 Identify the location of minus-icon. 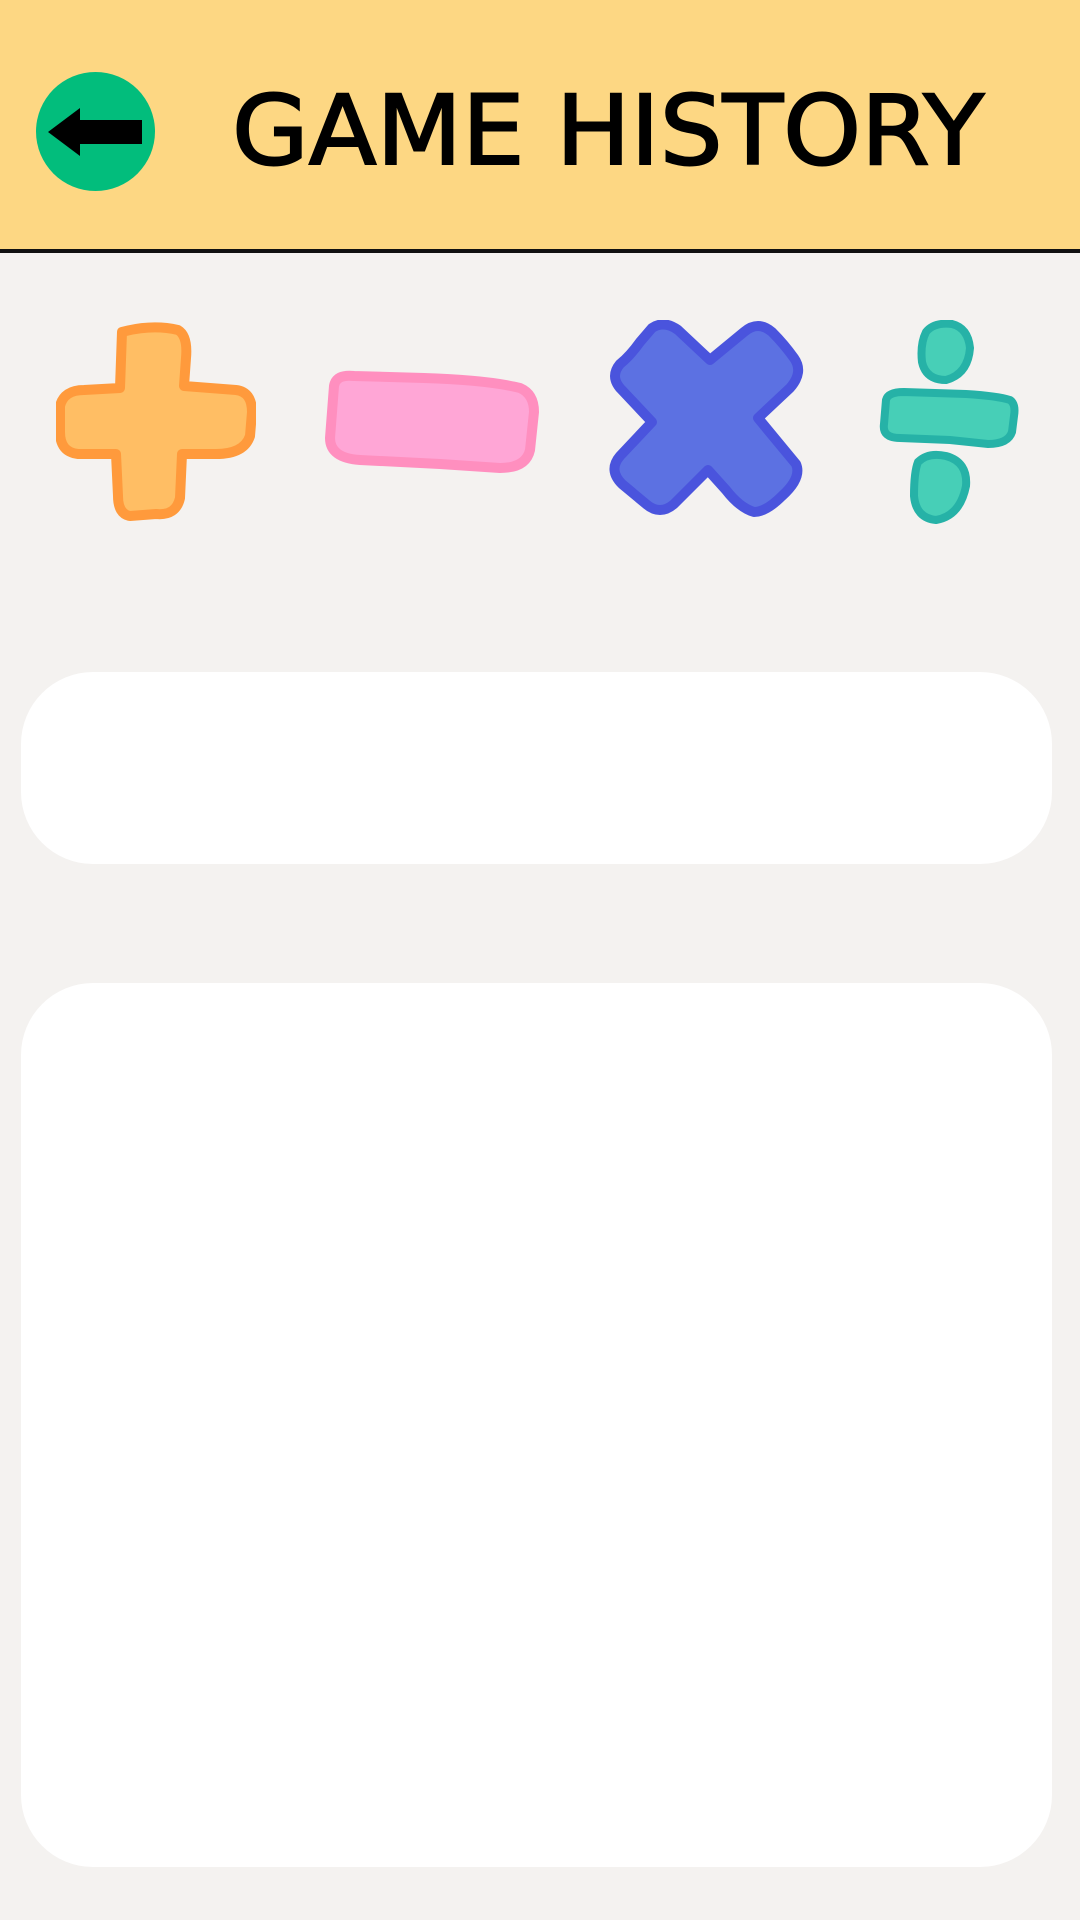
(431, 425).